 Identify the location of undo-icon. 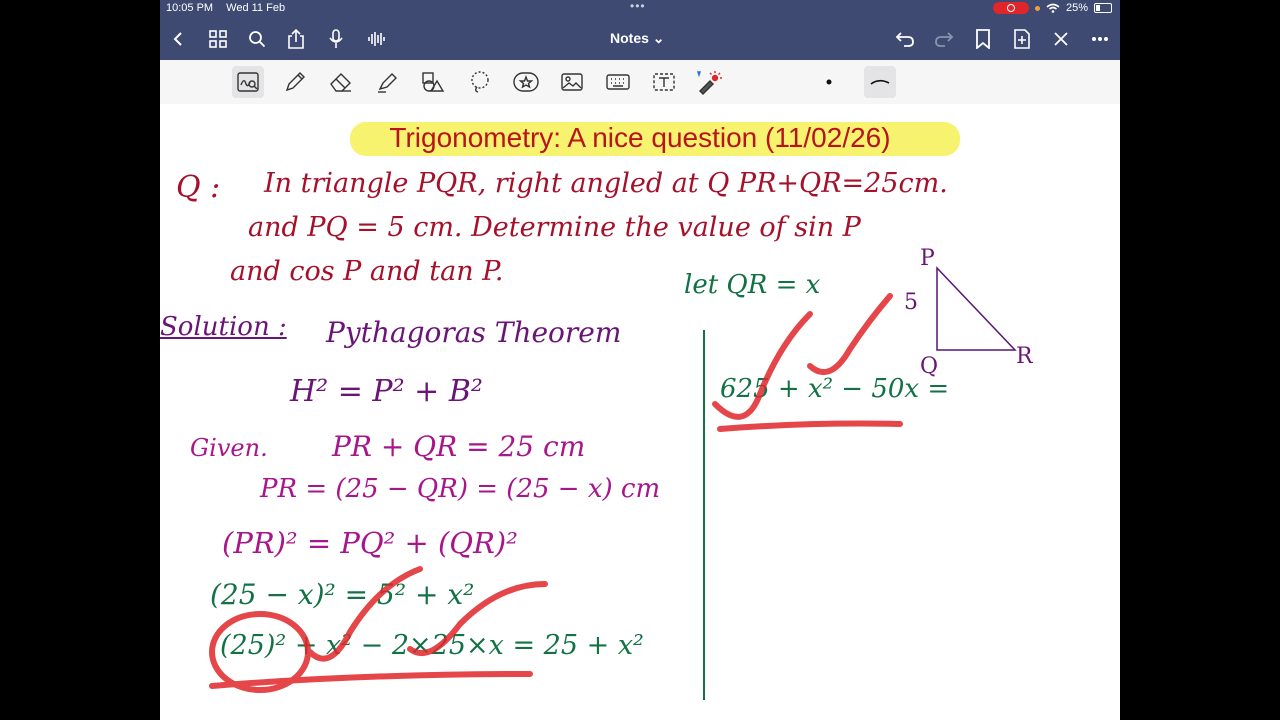
(905, 39).